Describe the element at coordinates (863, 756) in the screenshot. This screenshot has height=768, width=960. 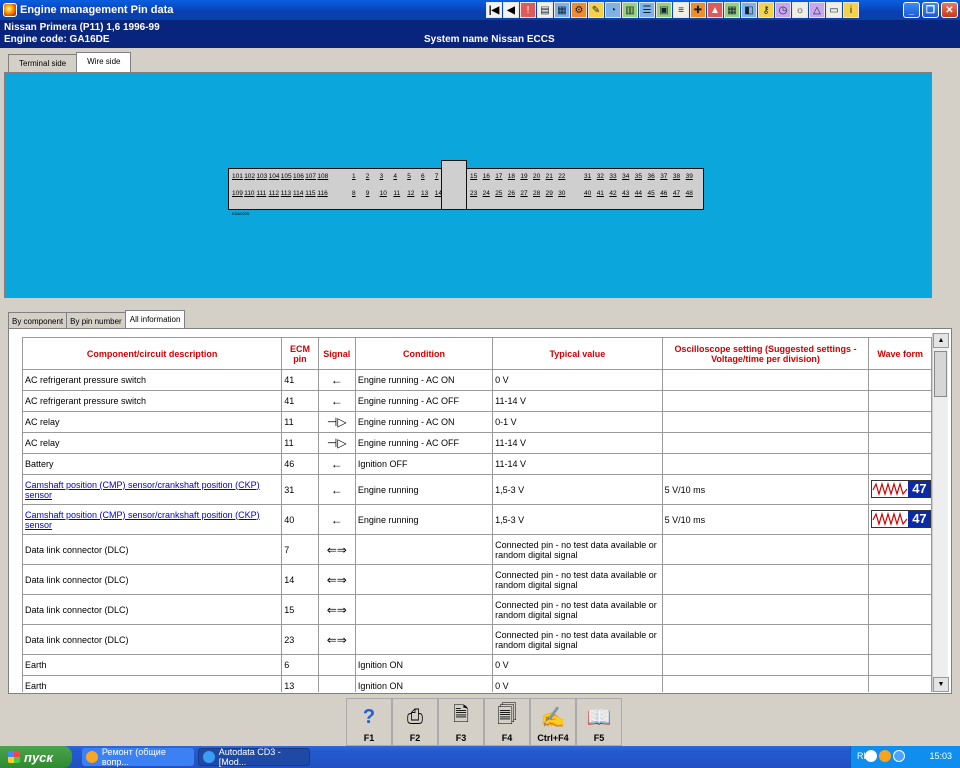
I see `language-indicator: RL` at that location.